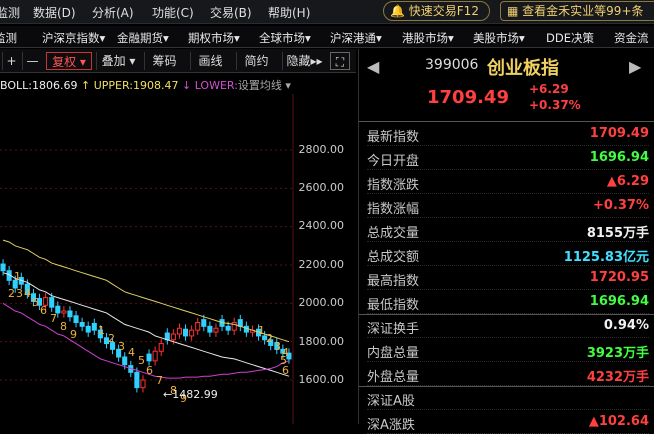 The height and width of the screenshot is (434, 654). I want to click on nav-options: 期权市场▾, so click(214, 38).